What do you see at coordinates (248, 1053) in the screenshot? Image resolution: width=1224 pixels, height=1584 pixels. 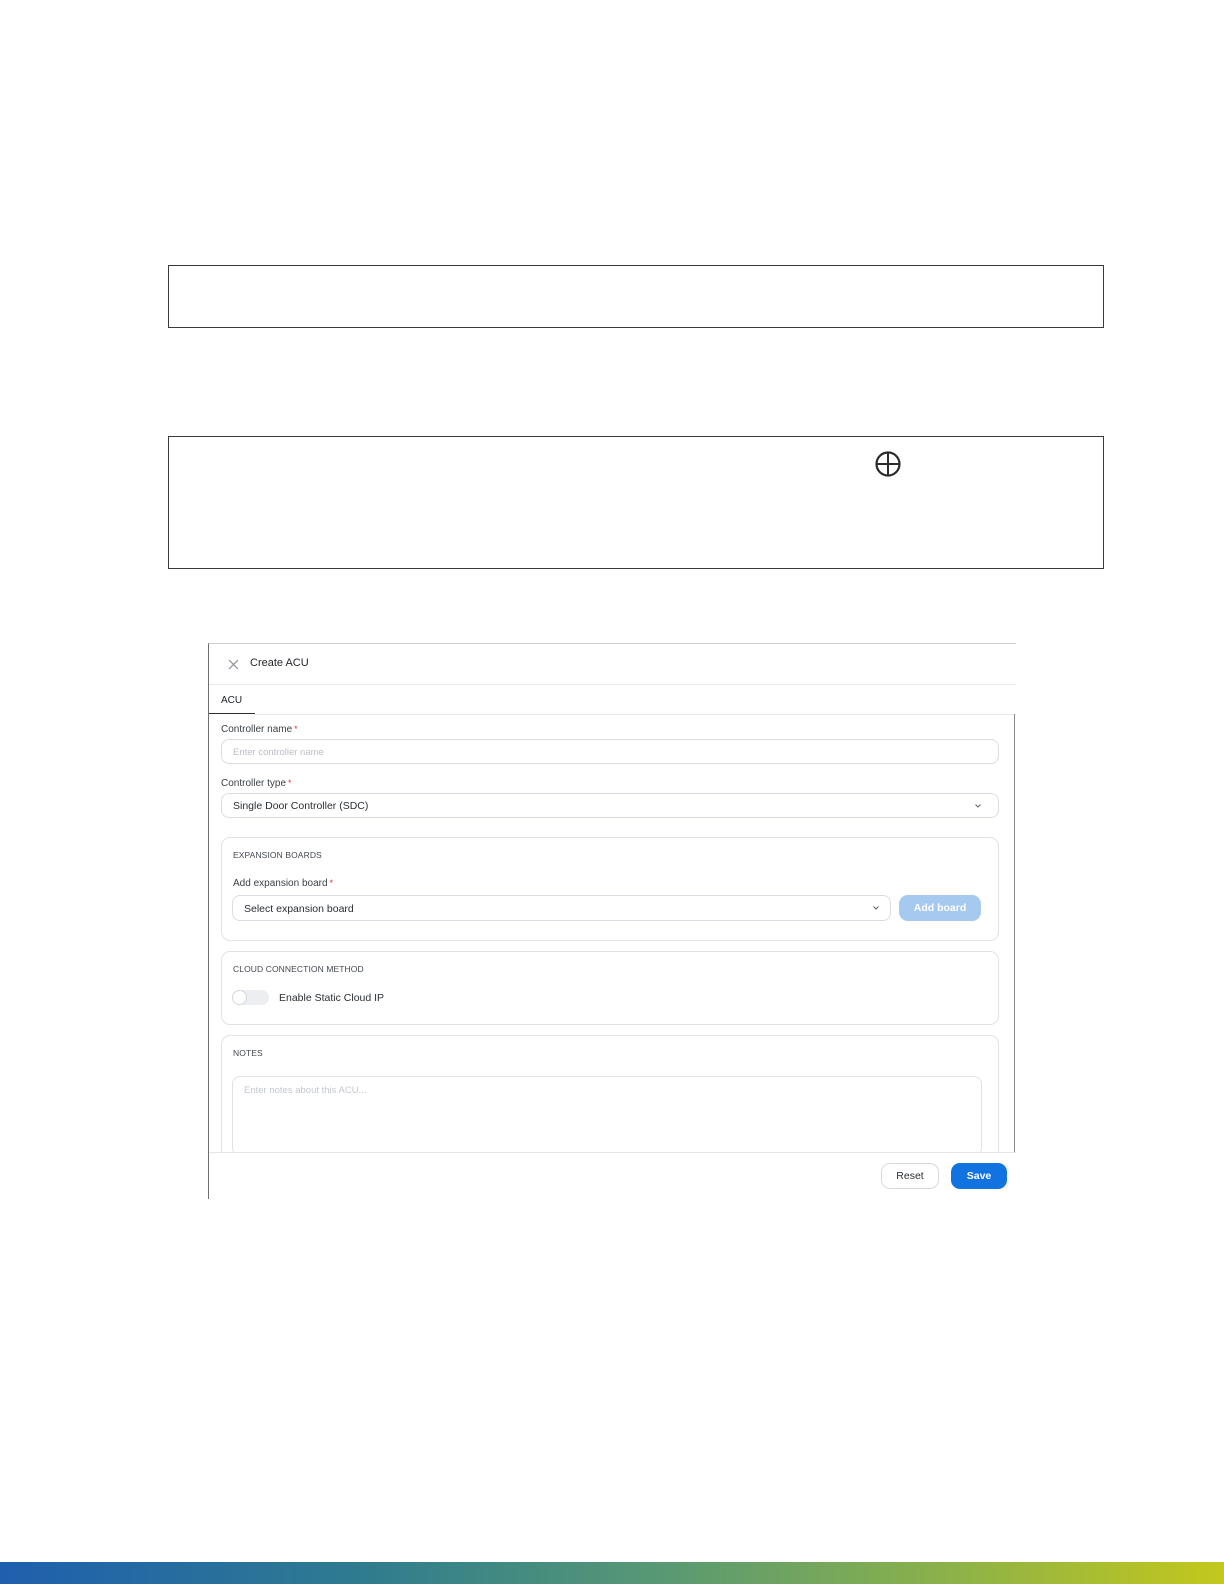 I see `notes-title: NOTES` at bounding box center [248, 1053].